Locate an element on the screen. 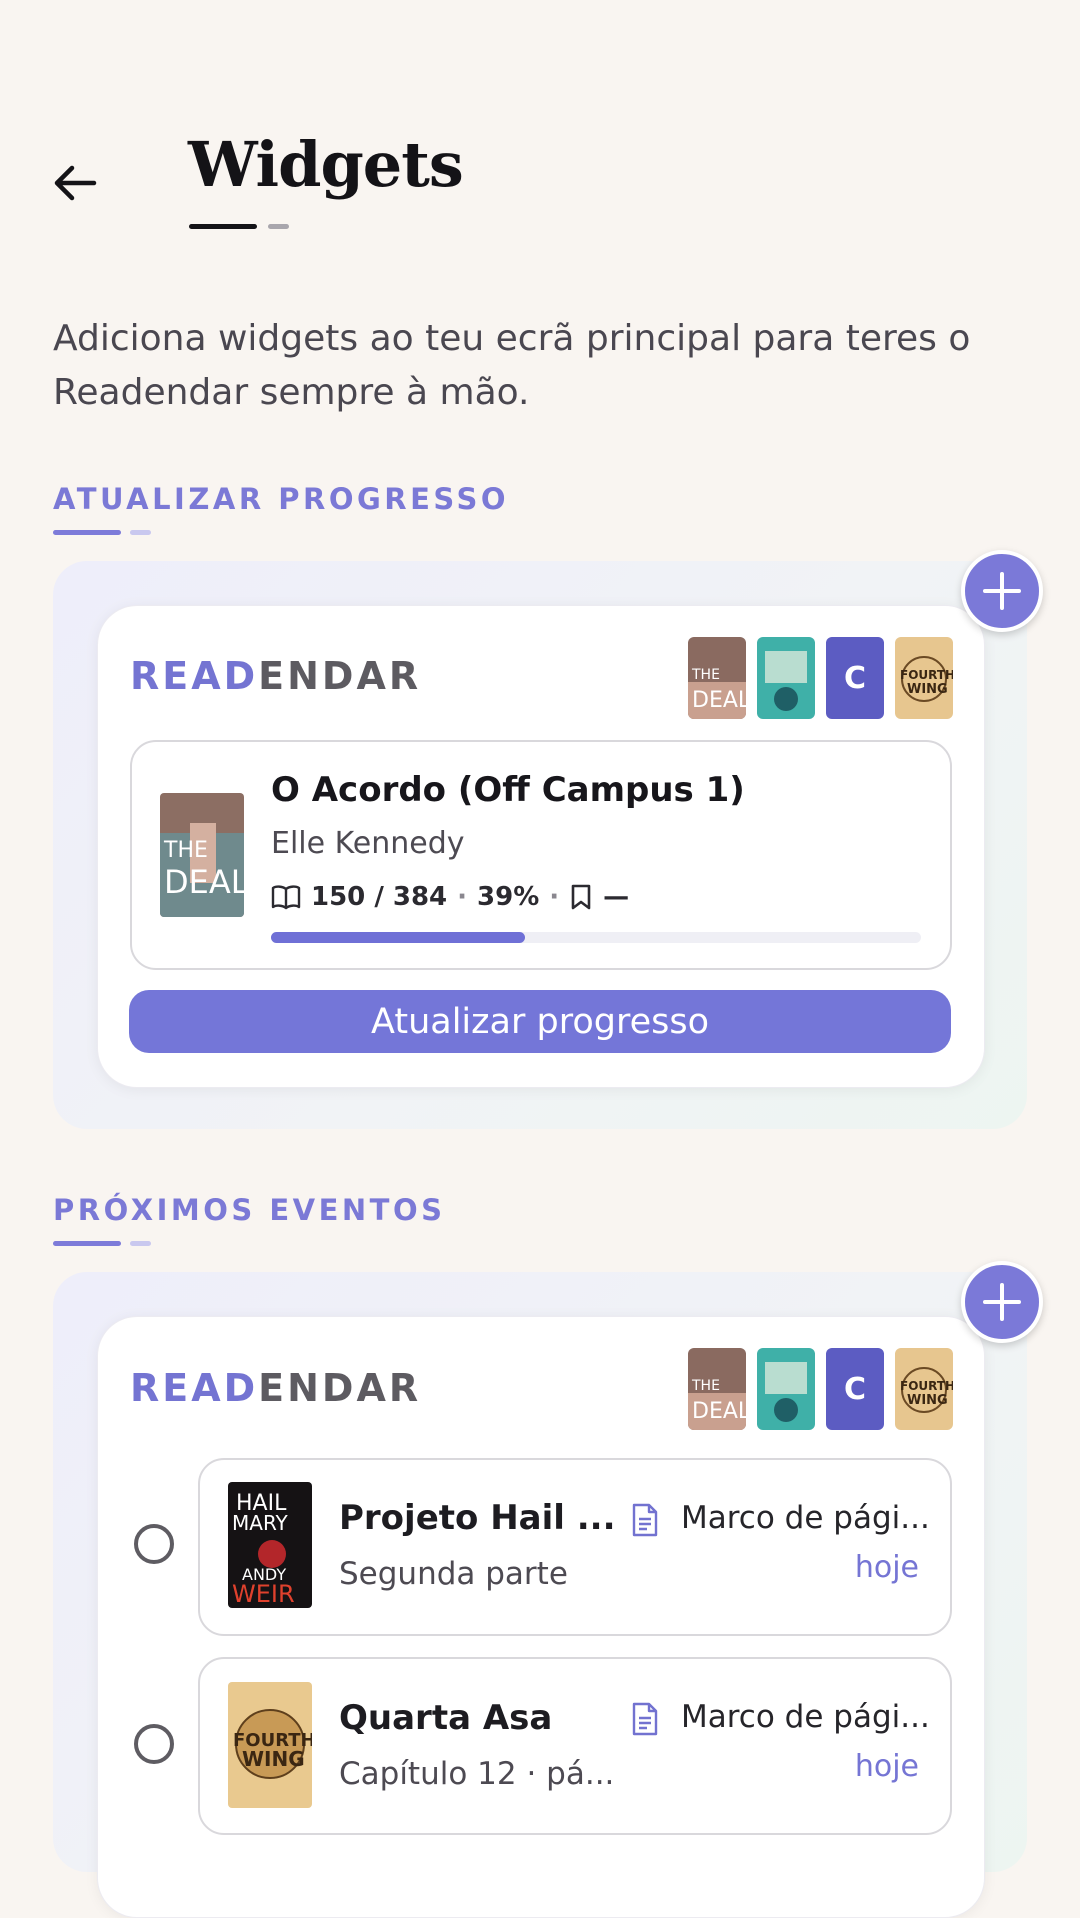 This screenshot has height=1918, width=1080. add-events-widget-button is located at coordinates (1002, 1302).